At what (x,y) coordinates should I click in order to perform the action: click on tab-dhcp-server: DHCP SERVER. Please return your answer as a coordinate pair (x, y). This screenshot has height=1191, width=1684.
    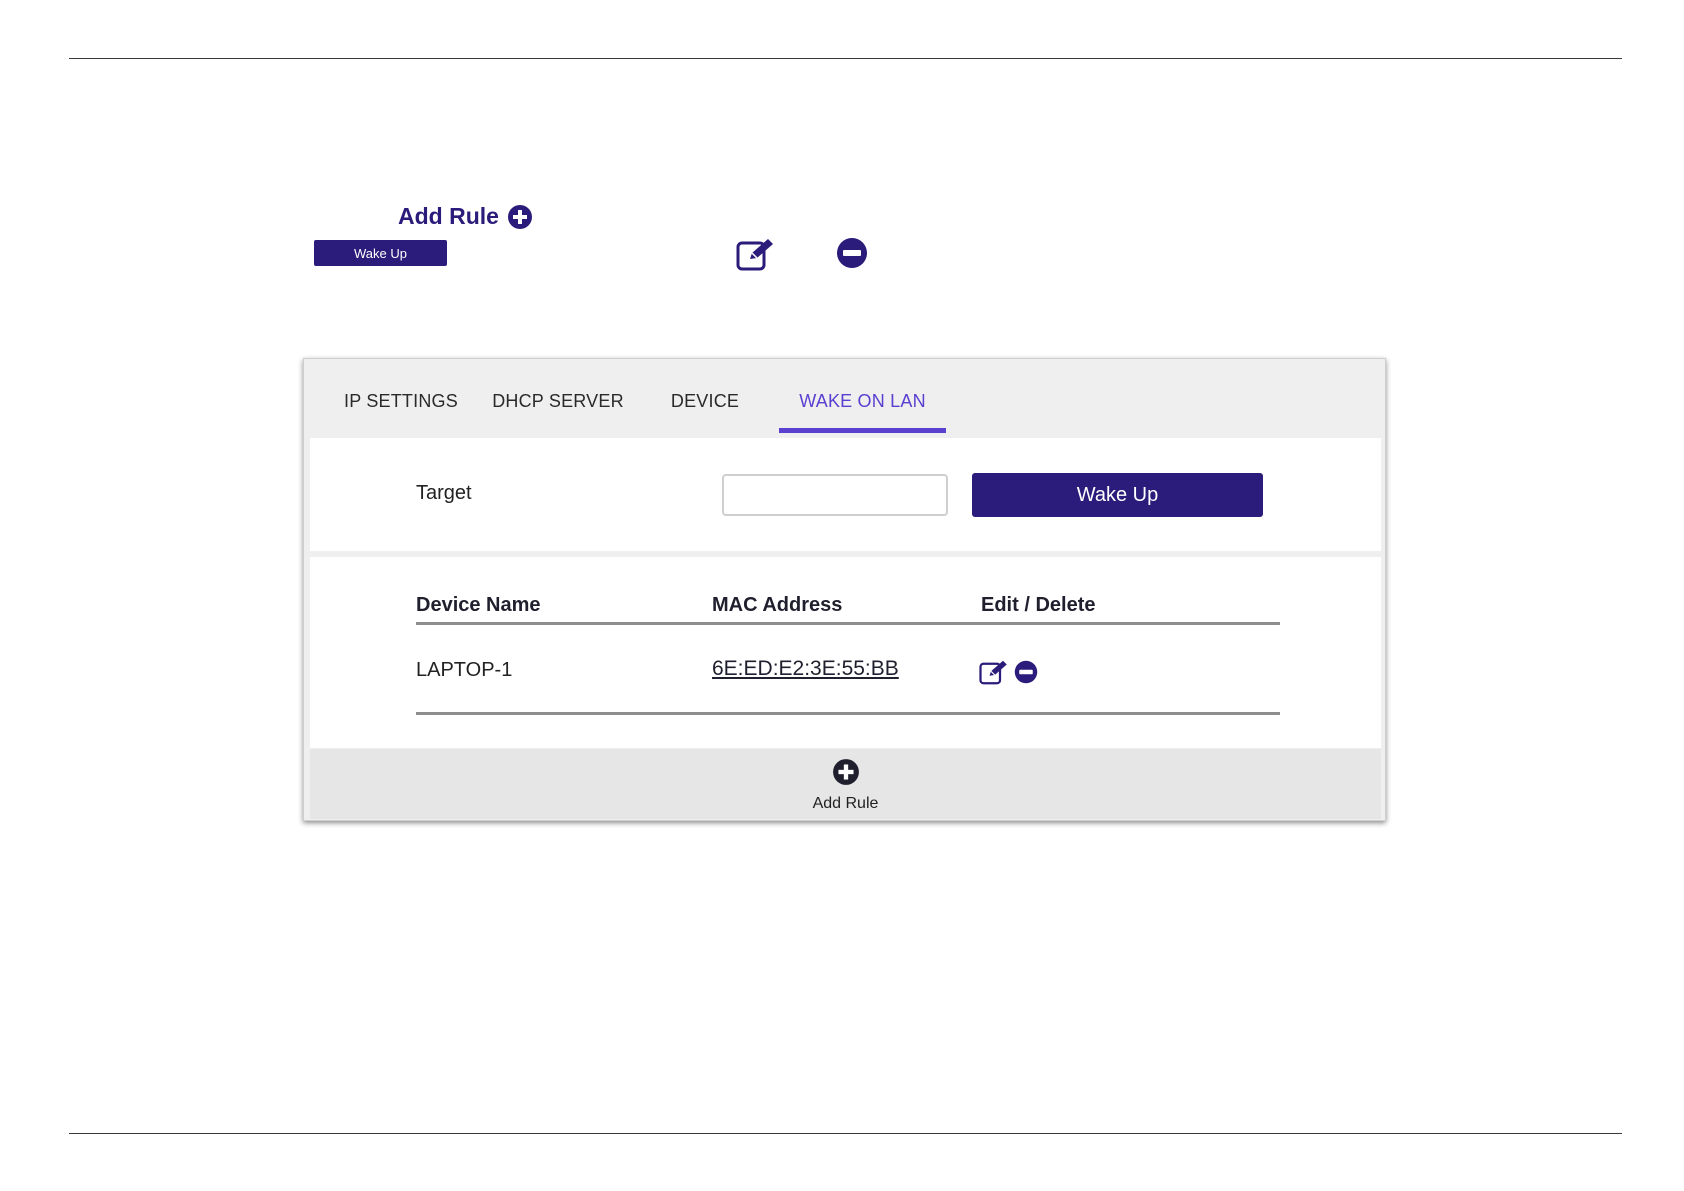
    Looking at the image, I should click on (558, 397).